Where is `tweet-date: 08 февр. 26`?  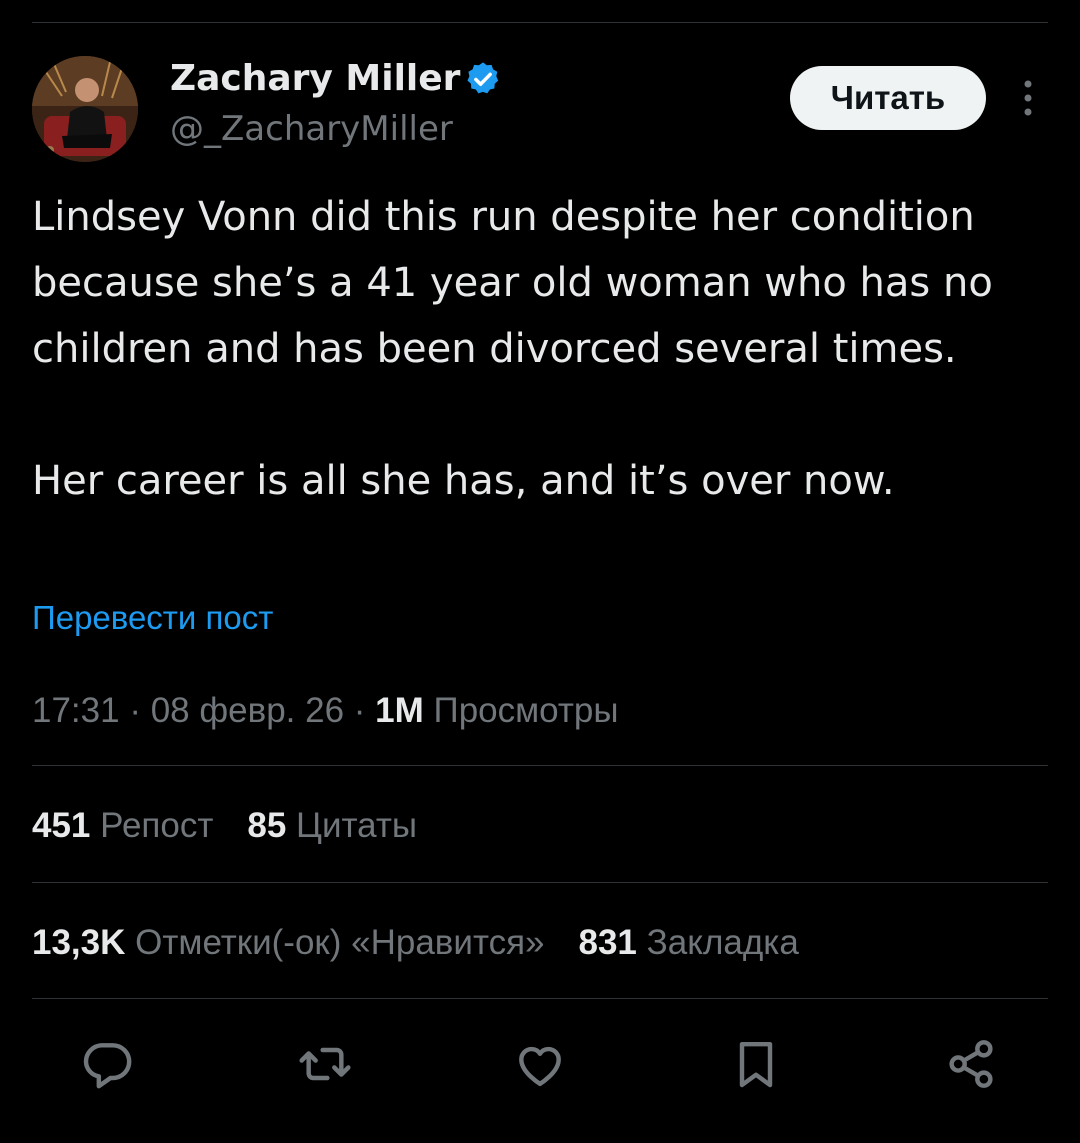 tweet-date: 08 февр. 26 is located at coordinates (247, 710).